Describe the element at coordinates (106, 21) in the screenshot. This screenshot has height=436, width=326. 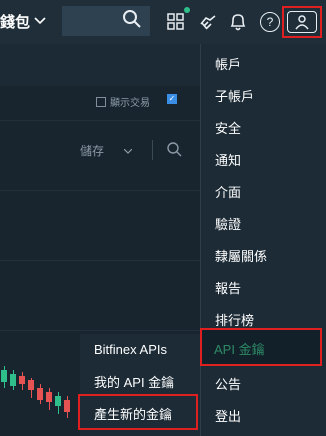
I see `search-input` at that location.